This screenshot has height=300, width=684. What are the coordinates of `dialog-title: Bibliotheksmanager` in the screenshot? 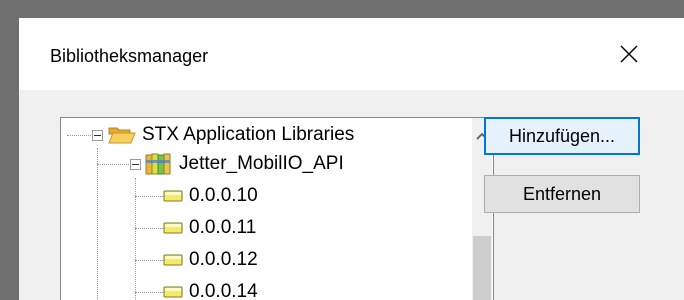 It's located at (129, 56).